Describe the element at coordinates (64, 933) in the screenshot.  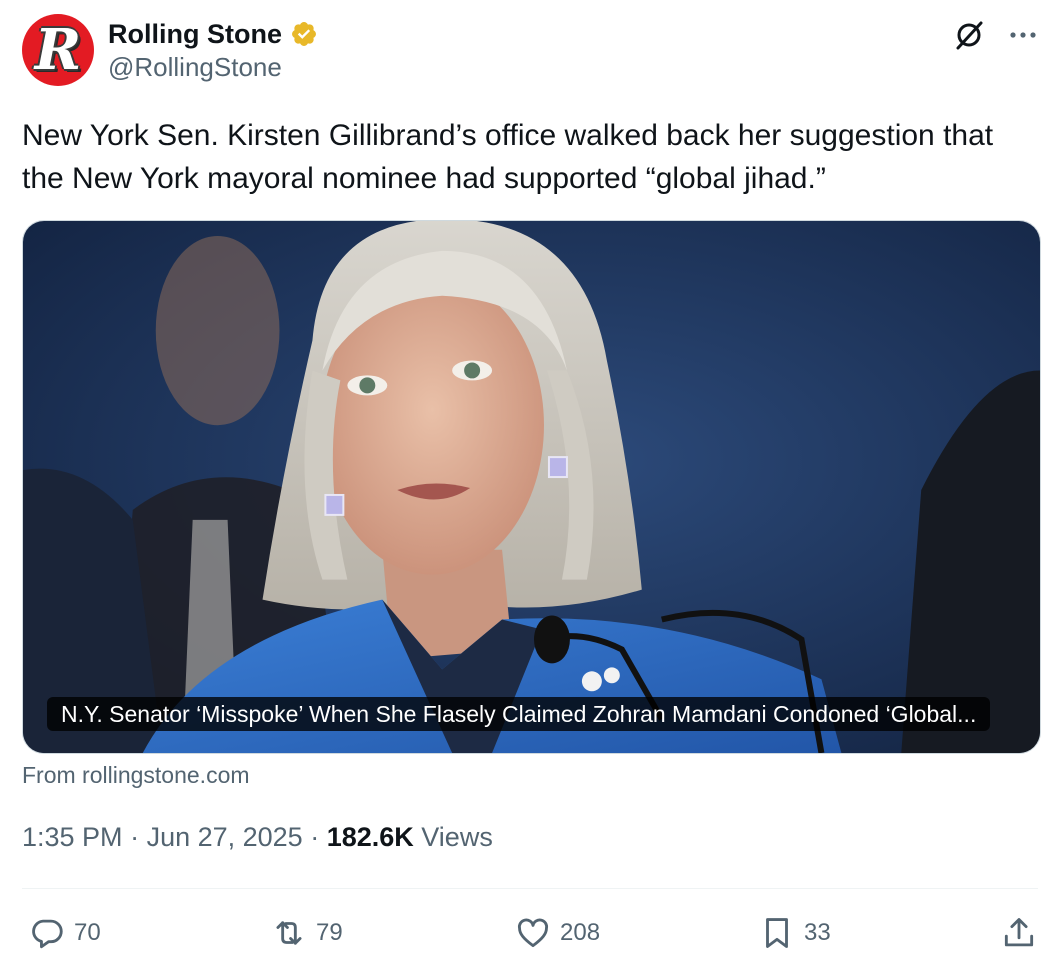
I see `reply-button: 70` at that location.